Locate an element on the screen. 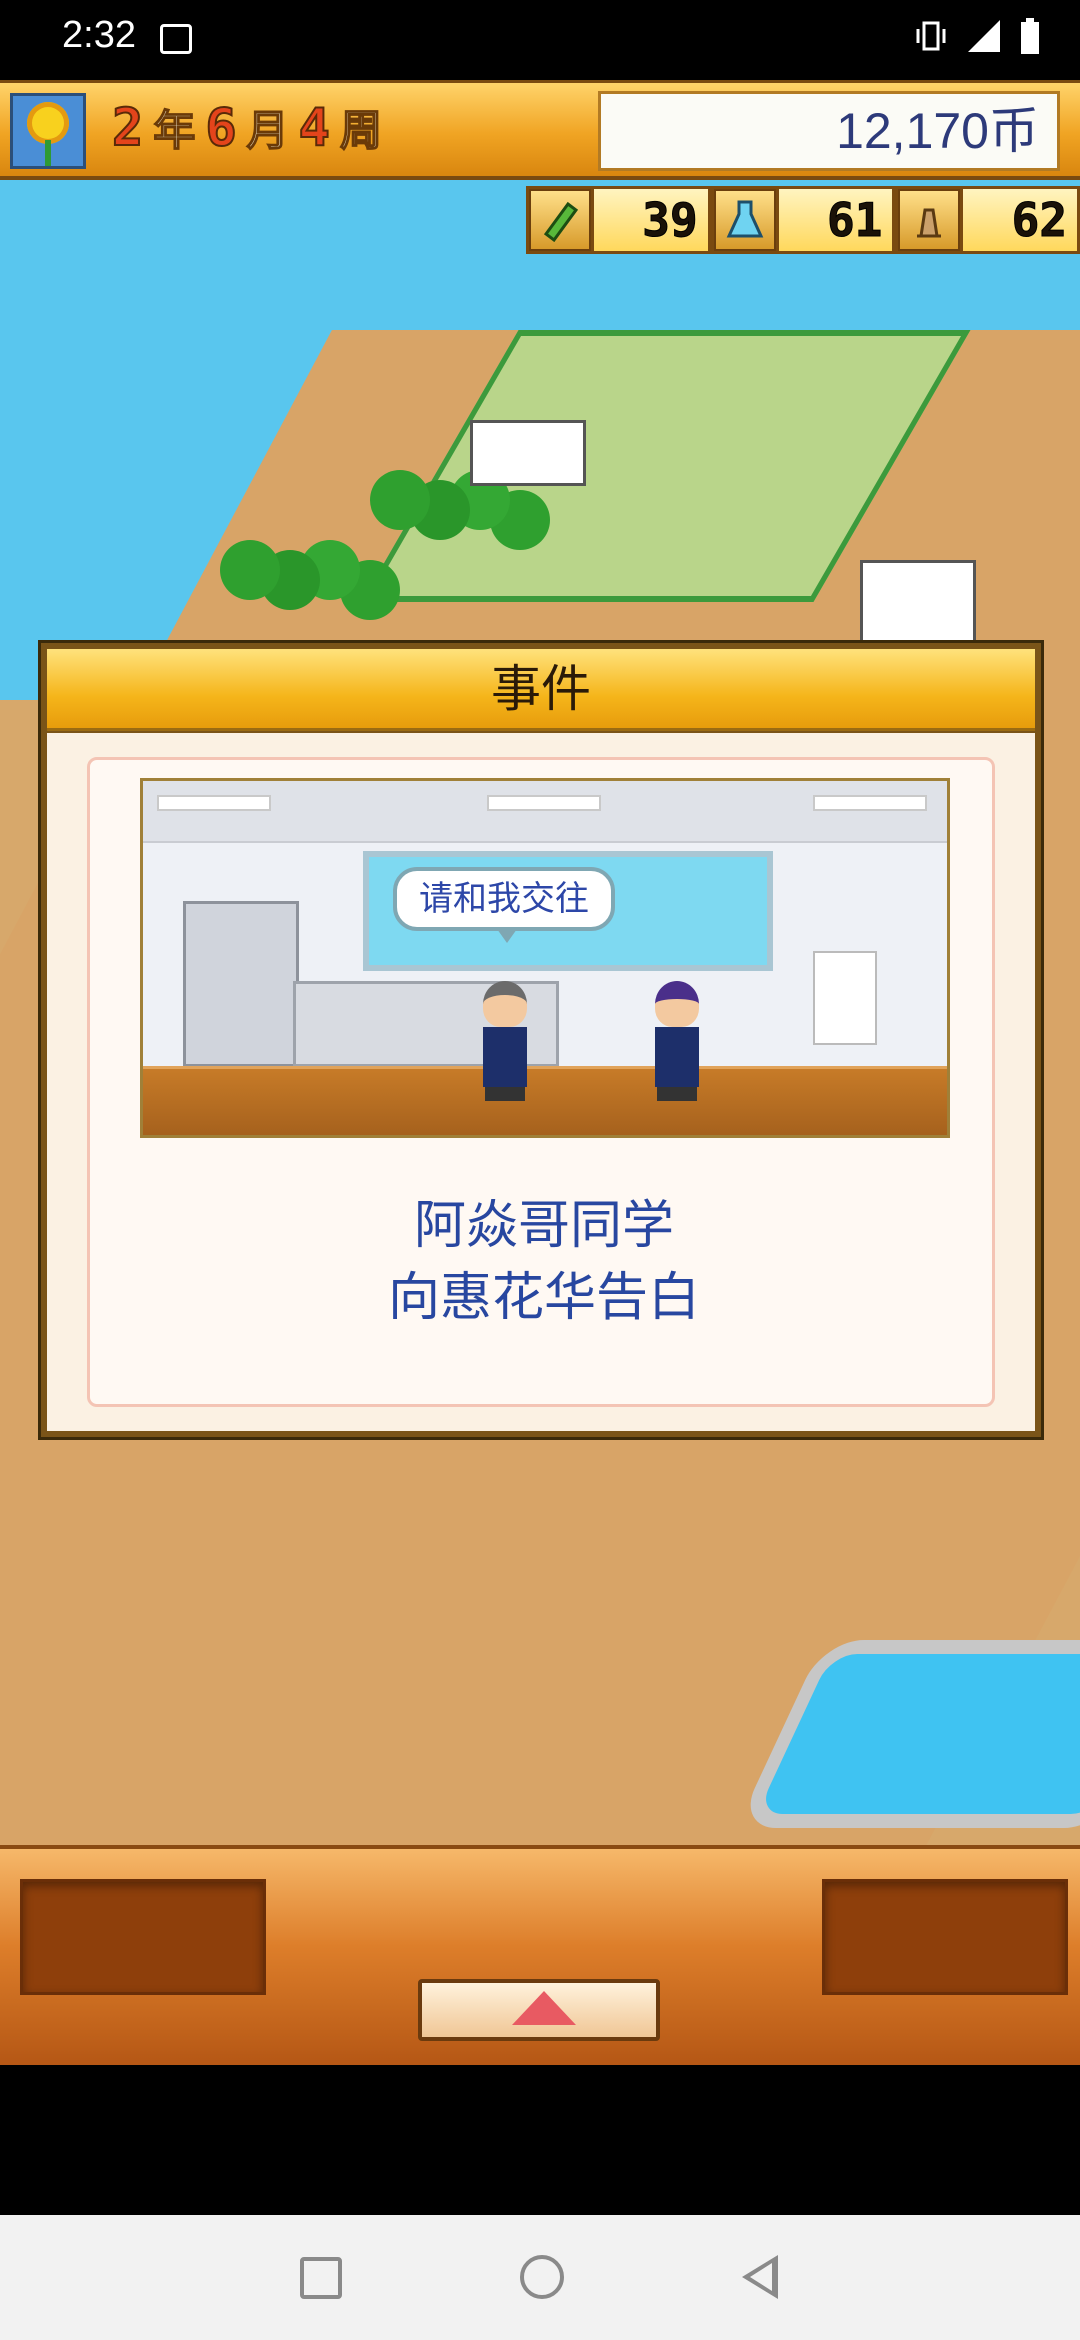  image-notification-icon is located at coordinates (176, 39).